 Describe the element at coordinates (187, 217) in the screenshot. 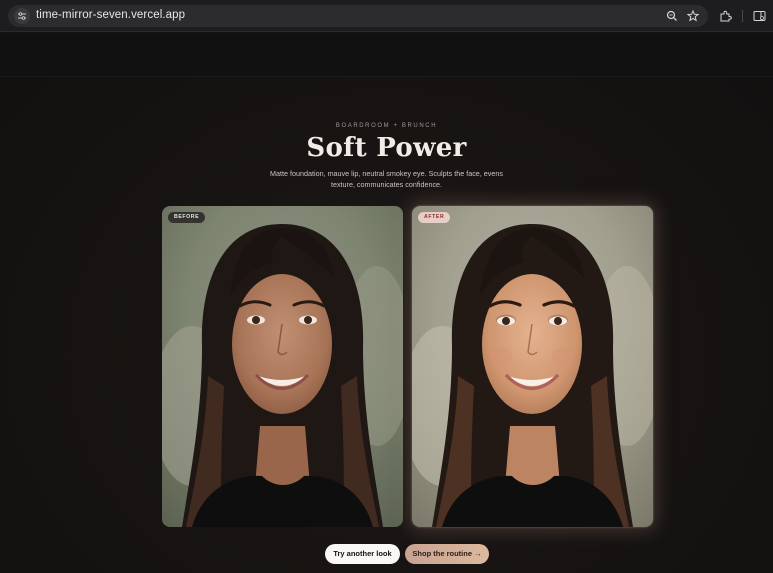

I see `before-badge: BEFORE` at that location.